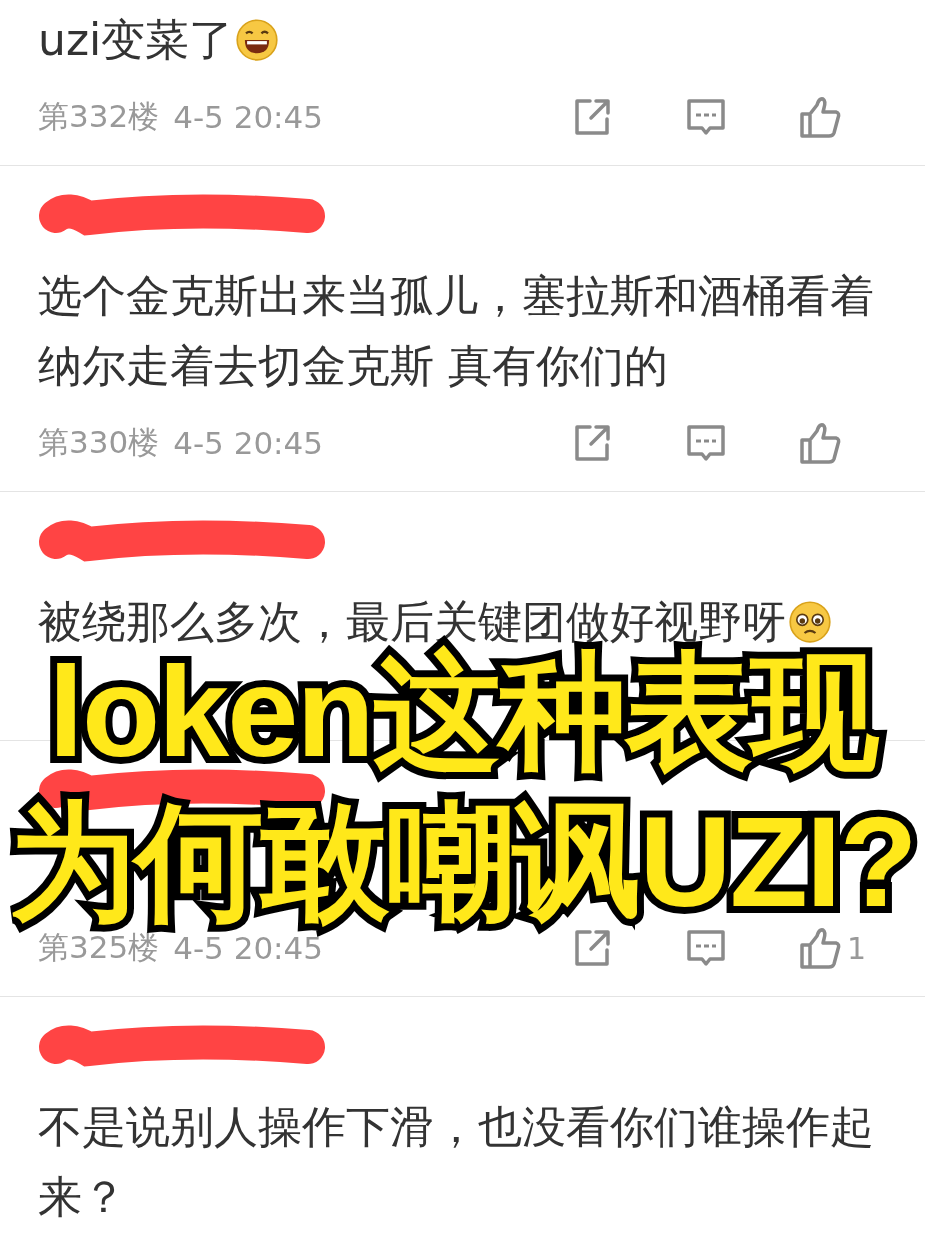 The image size is (925, 1248). Describe the element at coordinates (857, 948) in the screenshot. I see `like-count: 1` at that location.